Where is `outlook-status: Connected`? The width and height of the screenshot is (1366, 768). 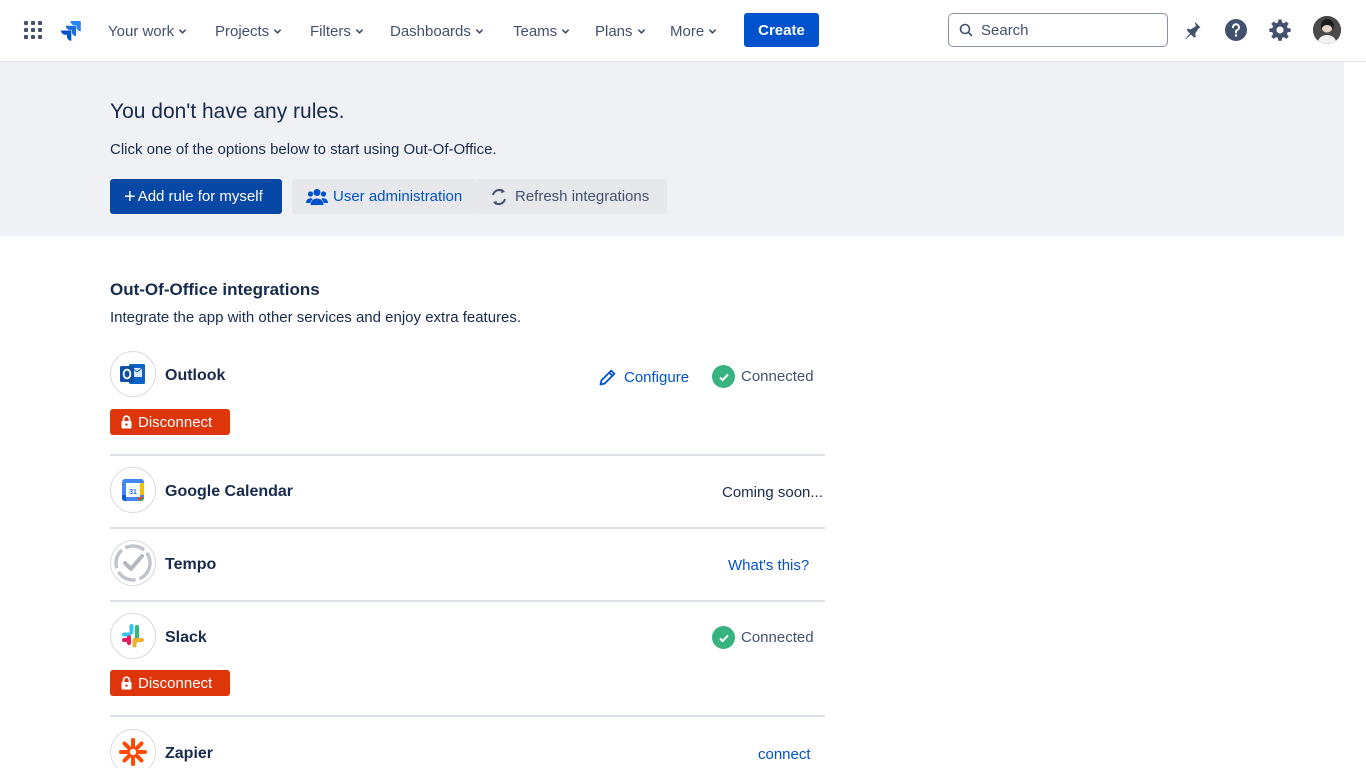
outlook-status: Connected is located at coordinates (763, 376).